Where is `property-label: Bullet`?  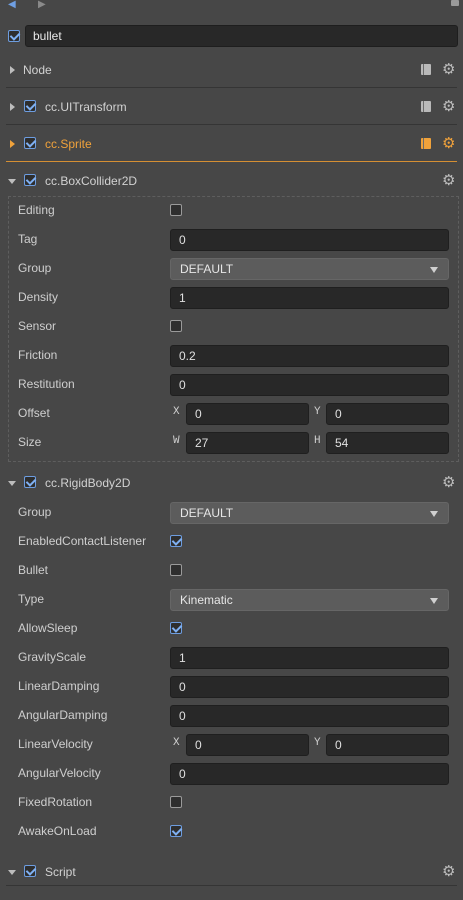
property-label: Bullet is located at coordinates (33, 570).